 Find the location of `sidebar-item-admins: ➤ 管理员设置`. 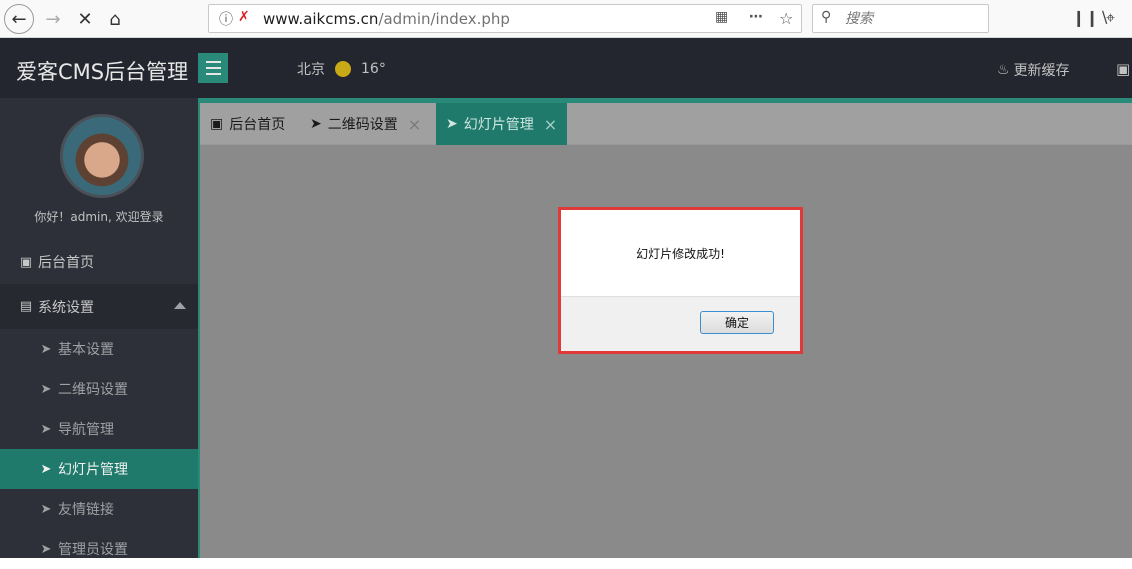

sidebar-item-admins: ➤ 管理员设置 is located at coordinates (99, 549).